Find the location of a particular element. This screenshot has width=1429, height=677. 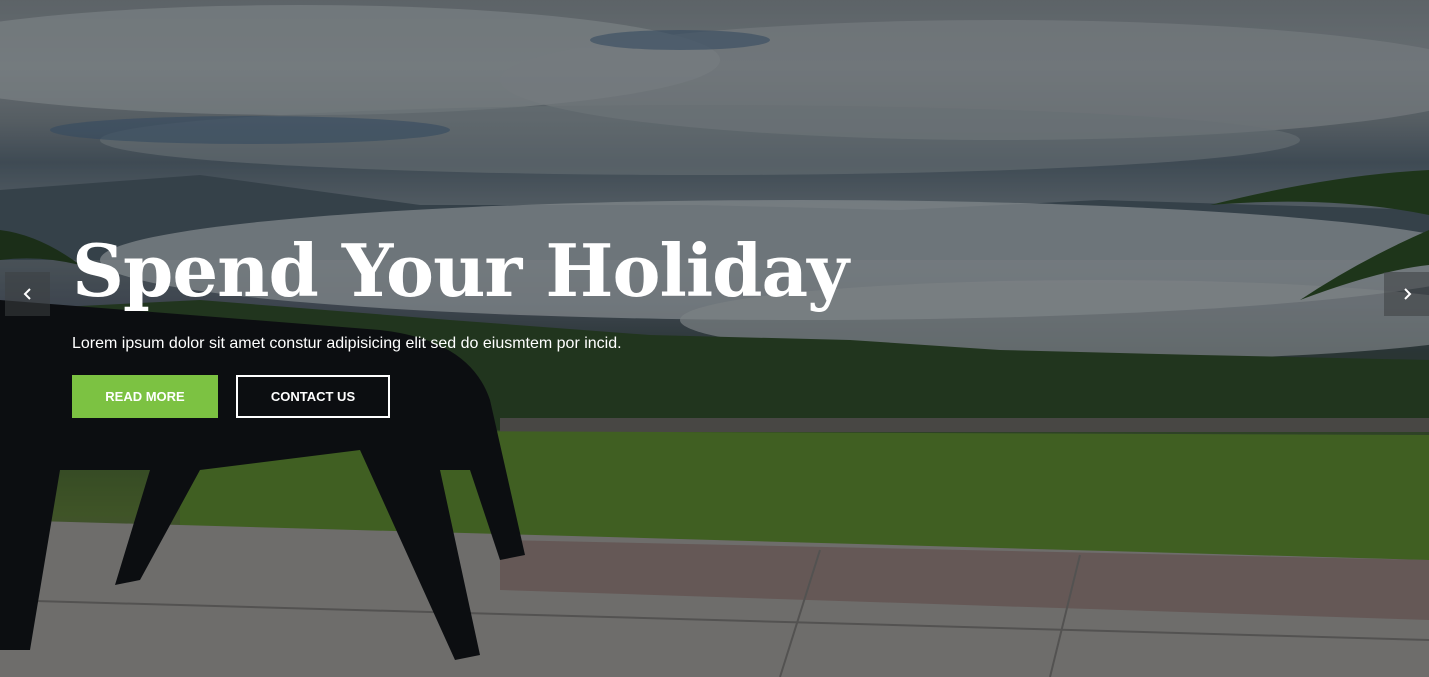

read-more-button: READ MORE is located at coordinates (145, 396).